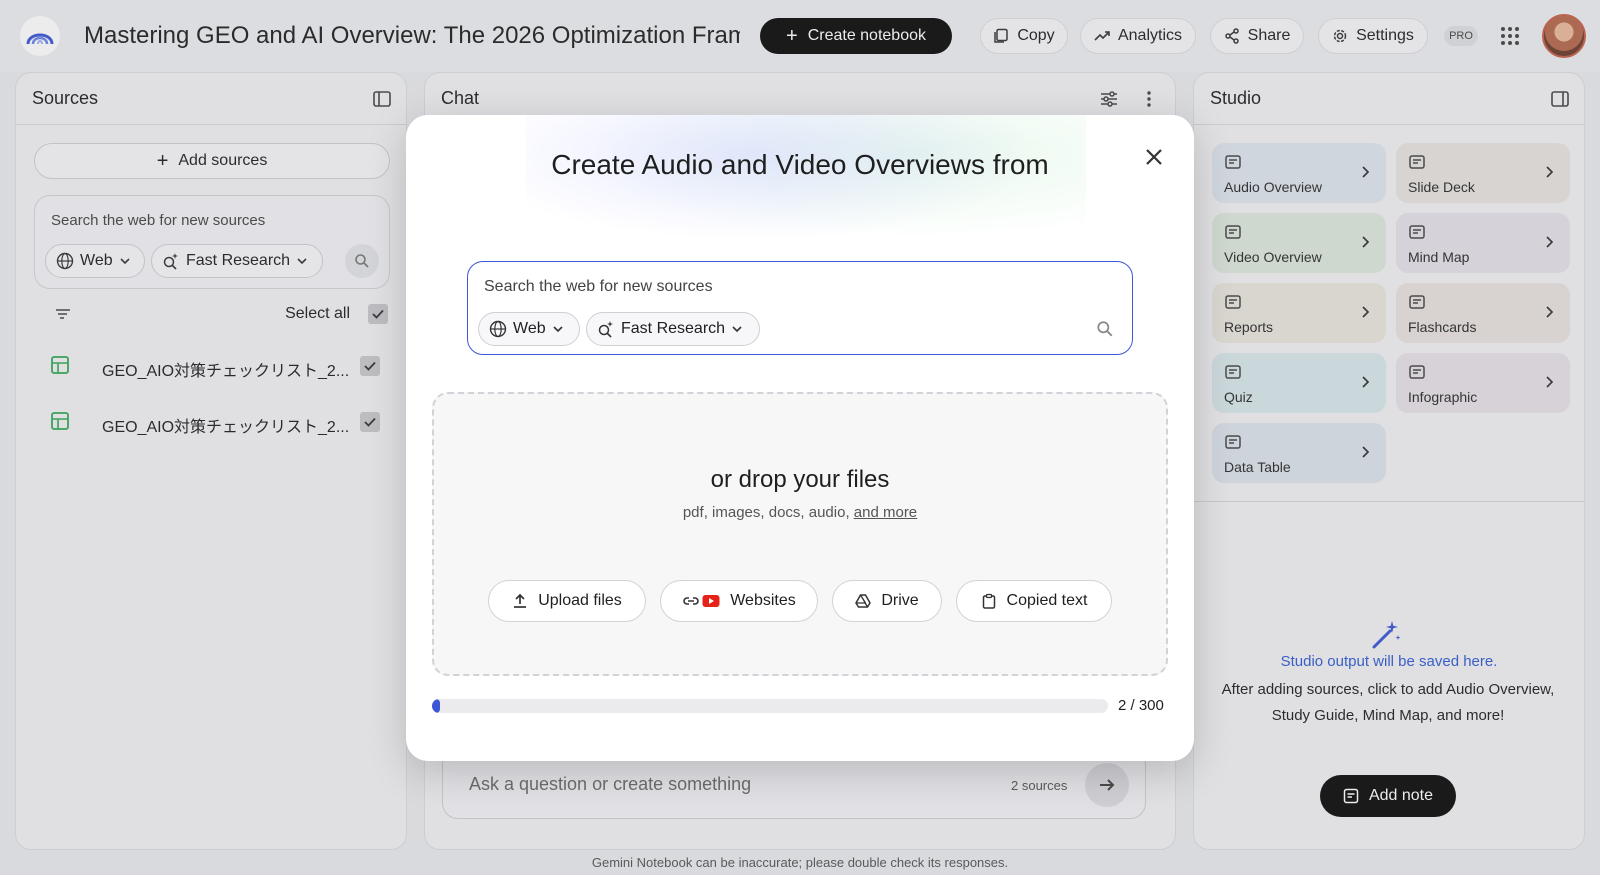  Describe the element at coordinates (863, 601) in the screenshot. I see `drive-icon` at that location.